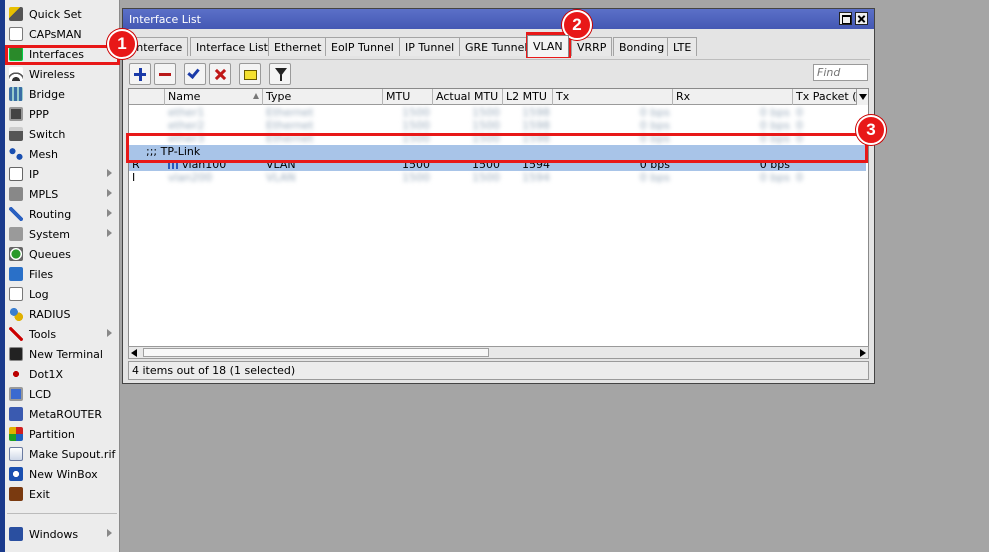 The width and height of the screenshot is (989, 552). I want to click on menu-item-wireless: Wireless, so click(61, 74).